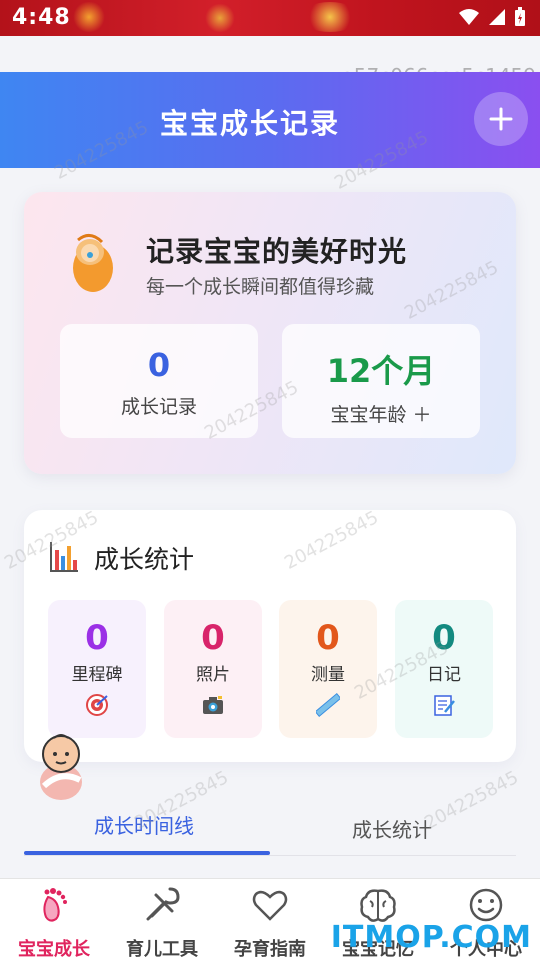 This screenshot has width=540, height=960. What do you see at coordinates (55, 905) in the screenshot?
I see `footprint-icon` at bounding box center [55, 905].